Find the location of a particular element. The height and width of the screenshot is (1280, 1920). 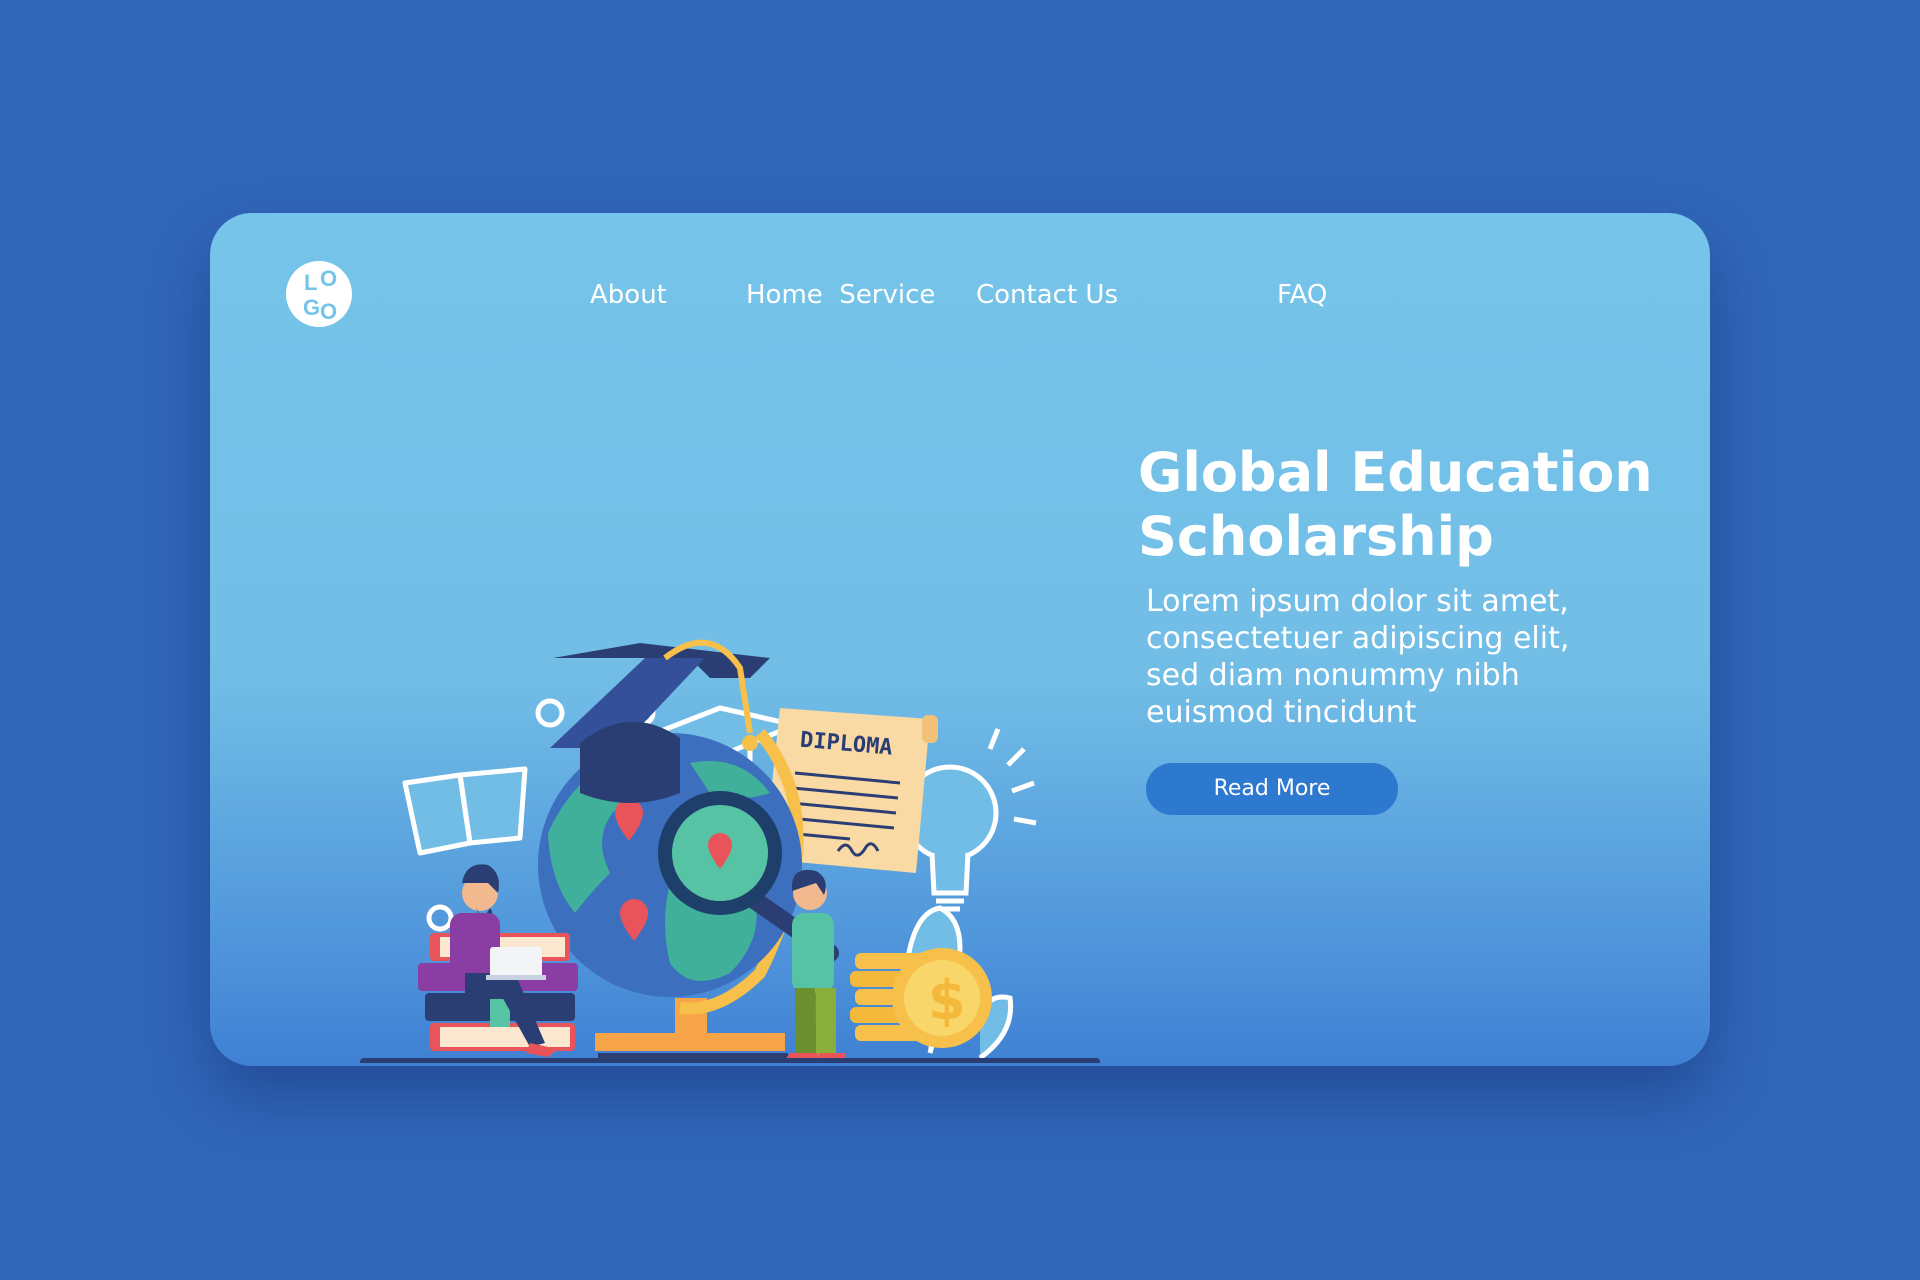

logo-icon: L O G O is located at coordinates (319, 294).